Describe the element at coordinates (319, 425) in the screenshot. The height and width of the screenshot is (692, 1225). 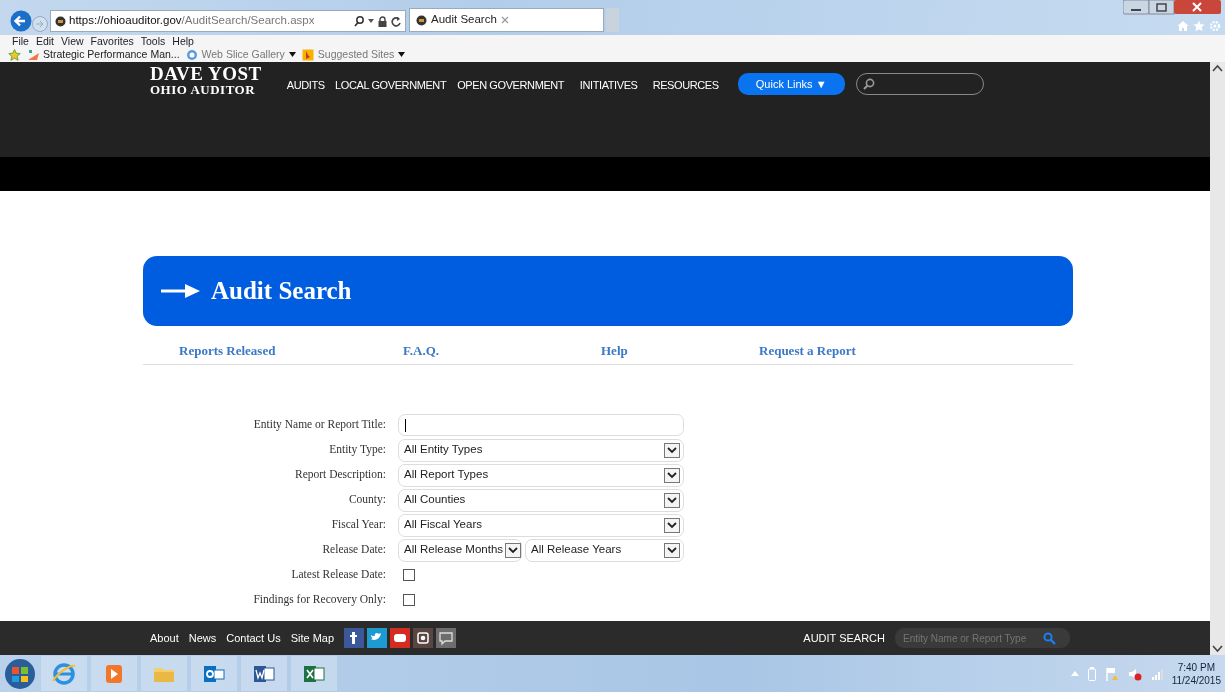
I see `field-label: Entity Name or Report Title:` at that location.